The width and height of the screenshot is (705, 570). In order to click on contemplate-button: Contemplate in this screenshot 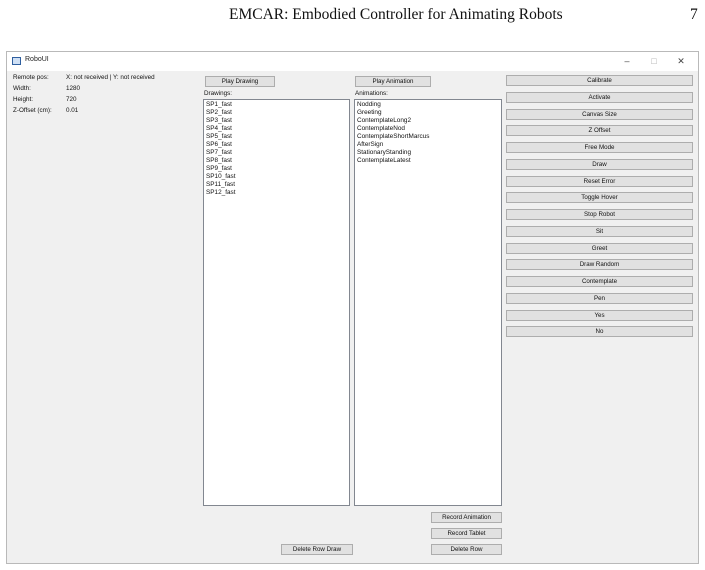, I will do `click(599, 281)`.